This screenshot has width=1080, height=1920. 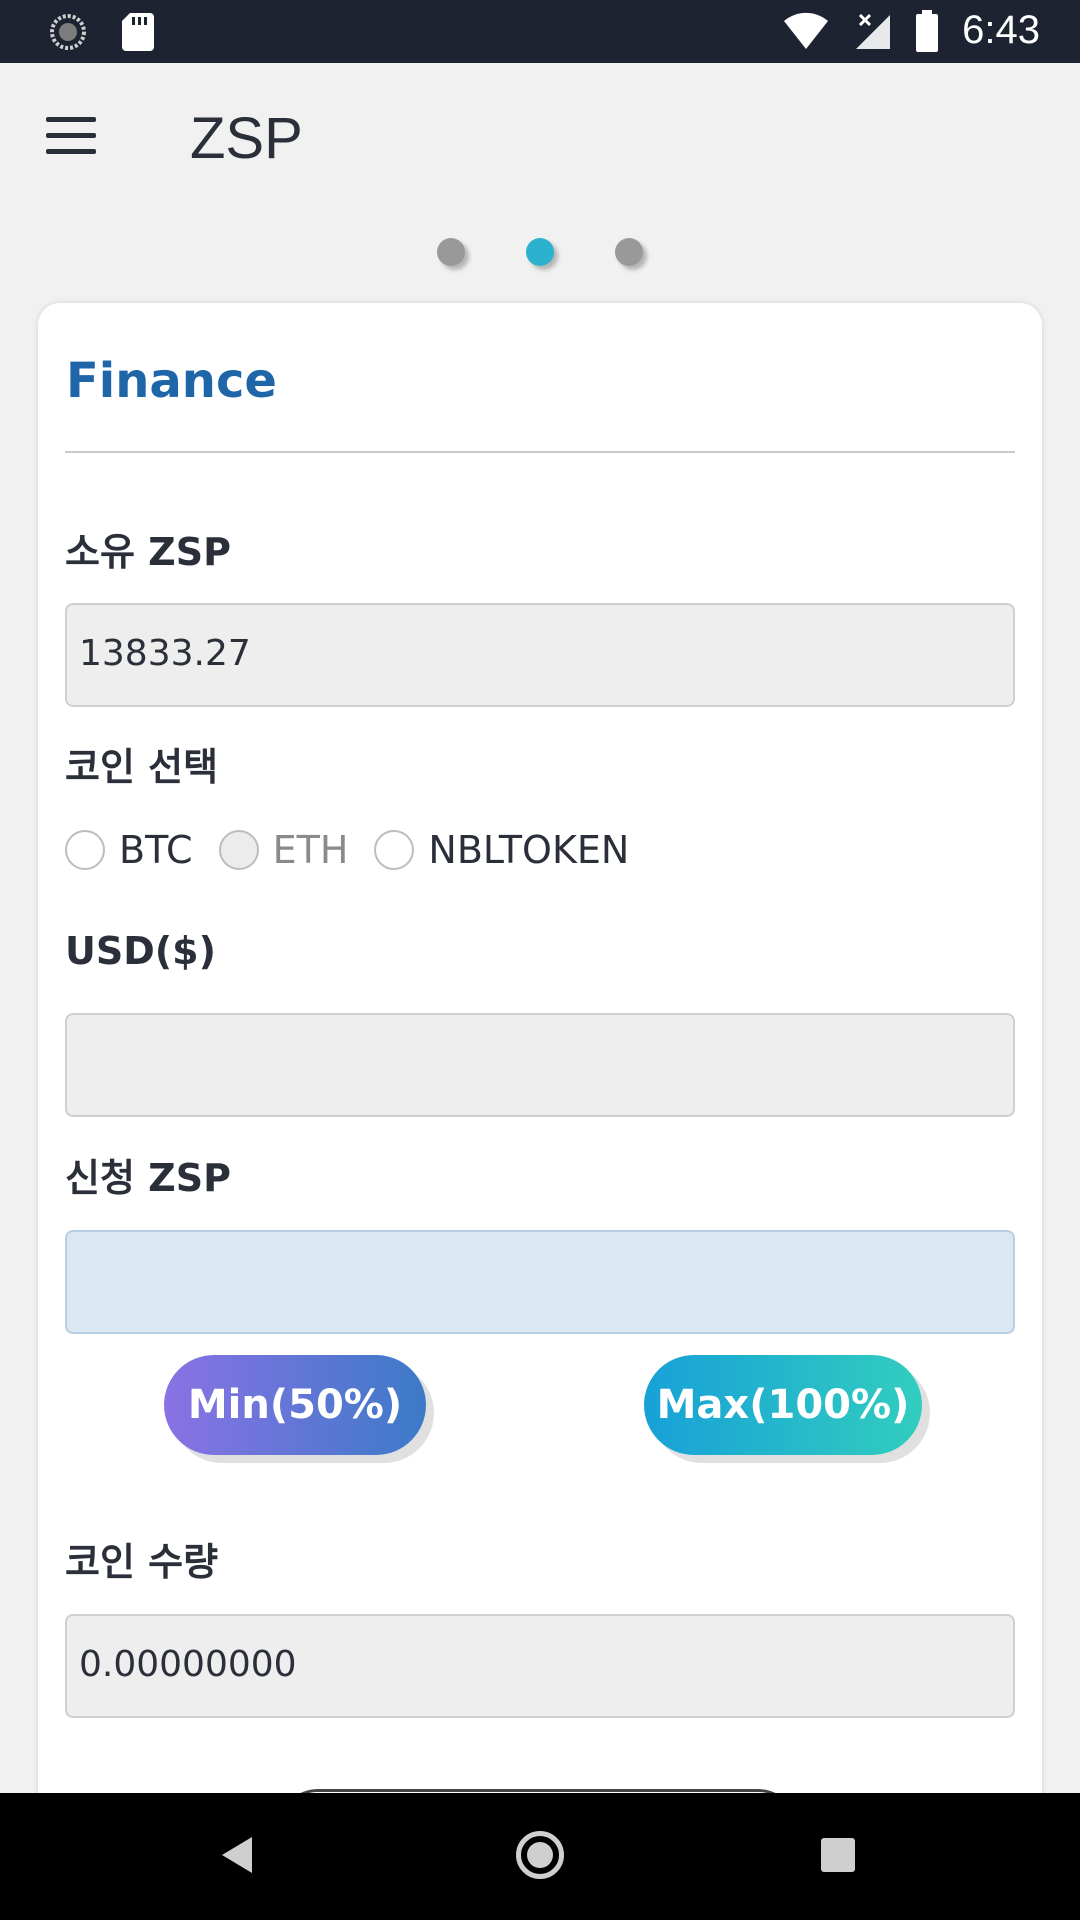 What do you see at coordinates (806, 30) in the screenshot?
I see `wifi-icon` at bounding box center [806, 30].